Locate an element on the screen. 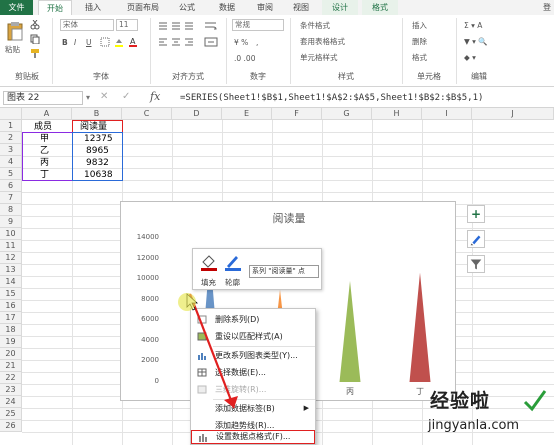 This screenshot has width=554, height=445. column-header-h: H is located at coordinates (397, 114).